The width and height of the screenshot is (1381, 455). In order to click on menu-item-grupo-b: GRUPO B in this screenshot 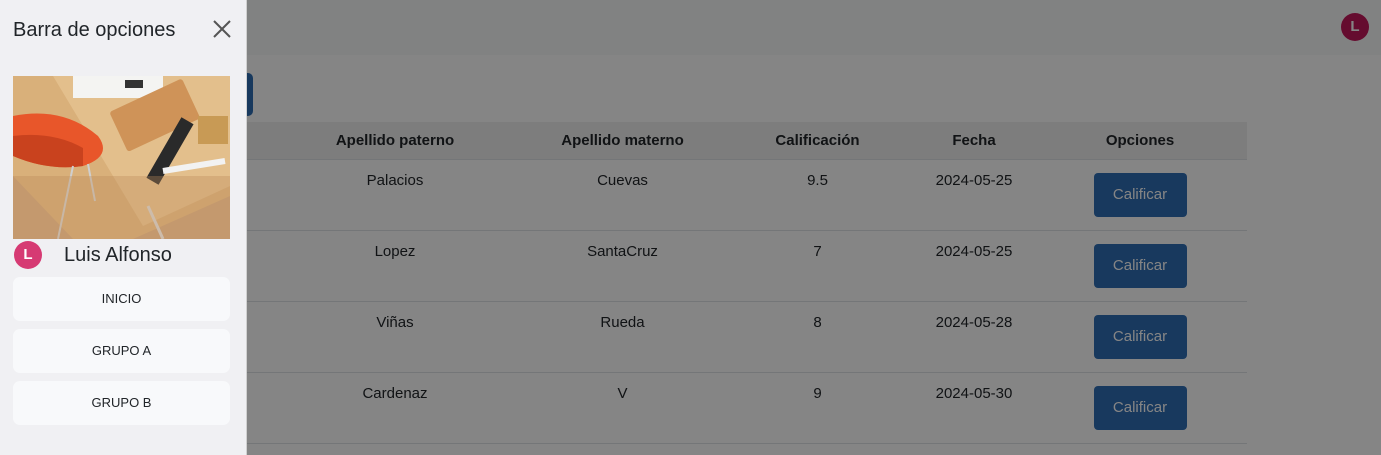, I will do `click(121, 403)`.